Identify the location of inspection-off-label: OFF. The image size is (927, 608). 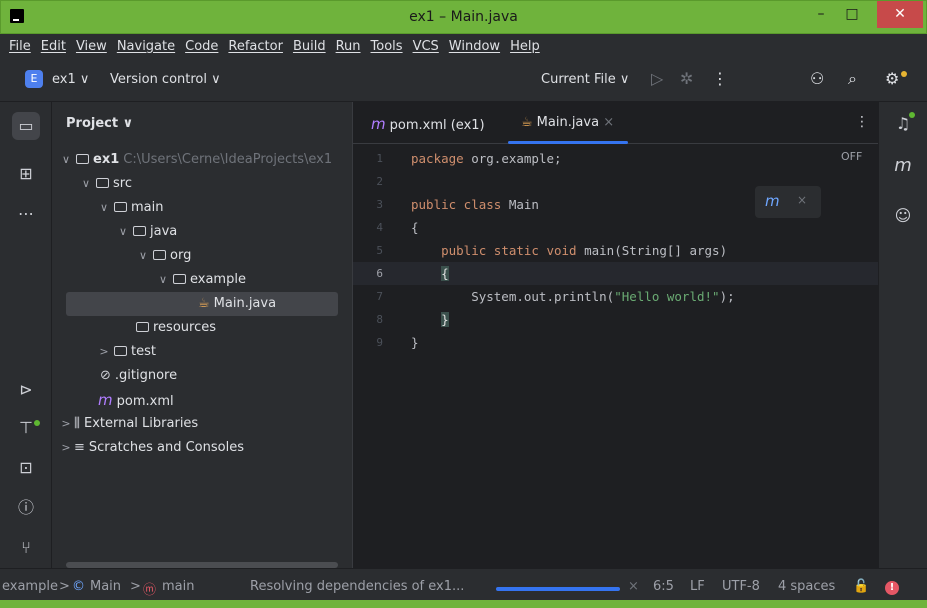
(851, 156).